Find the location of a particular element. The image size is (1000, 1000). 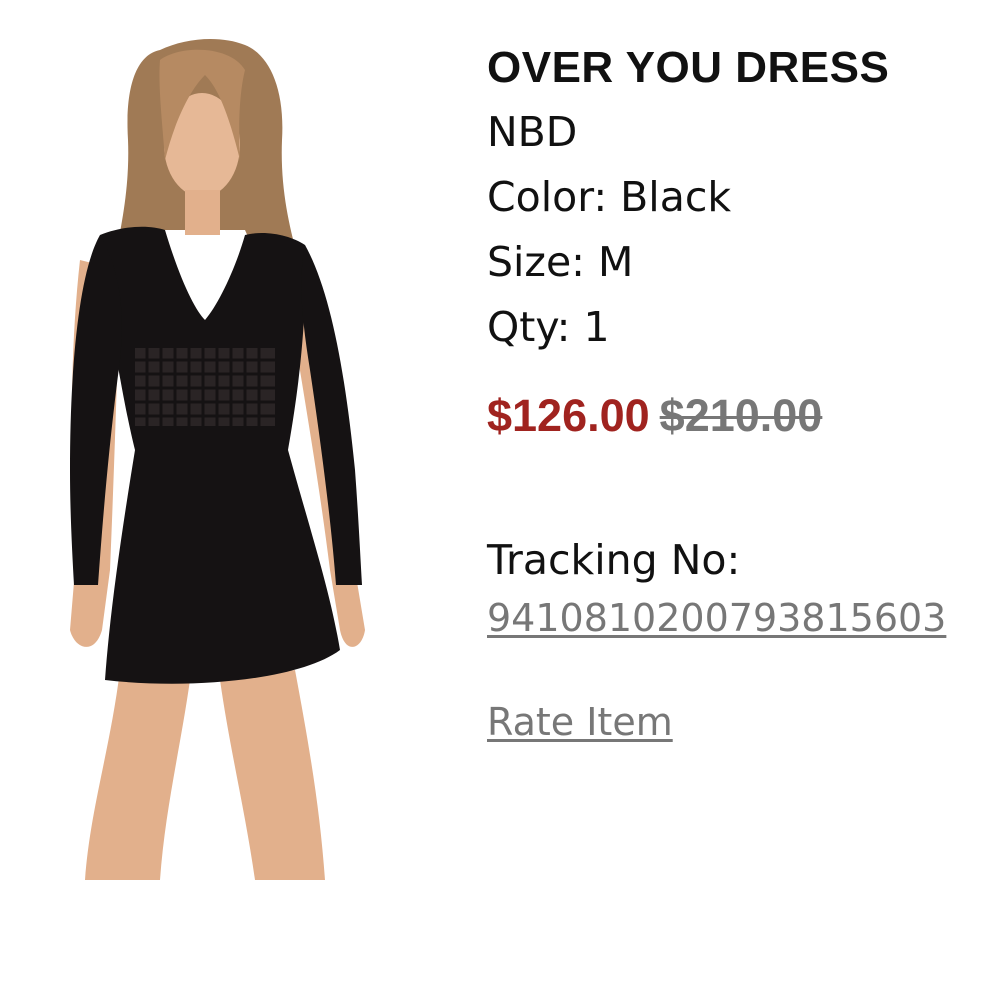

color-info: Color: Black is located at coordinates (609, 197).